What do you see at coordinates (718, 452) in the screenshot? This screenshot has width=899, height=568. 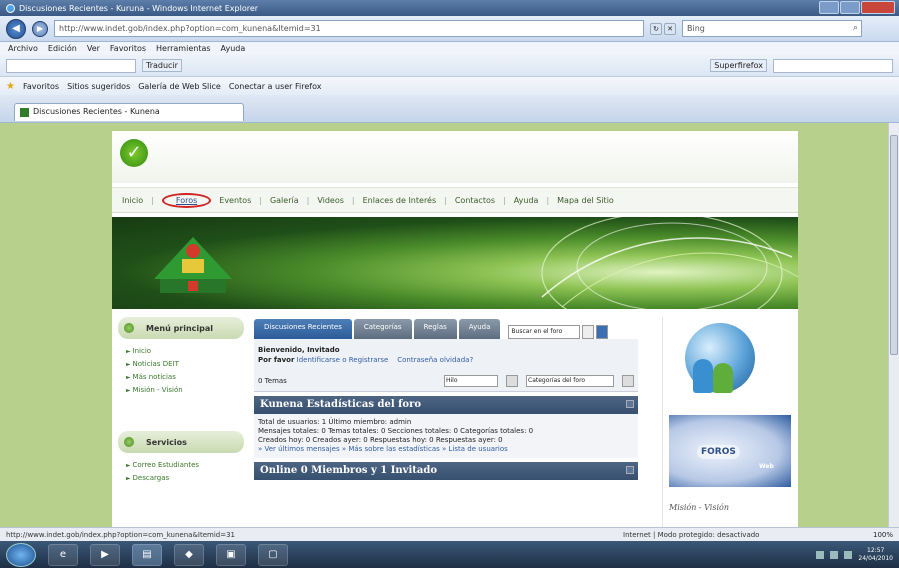 I see `foros-label: FOROS` at bounding box center [718, 452].